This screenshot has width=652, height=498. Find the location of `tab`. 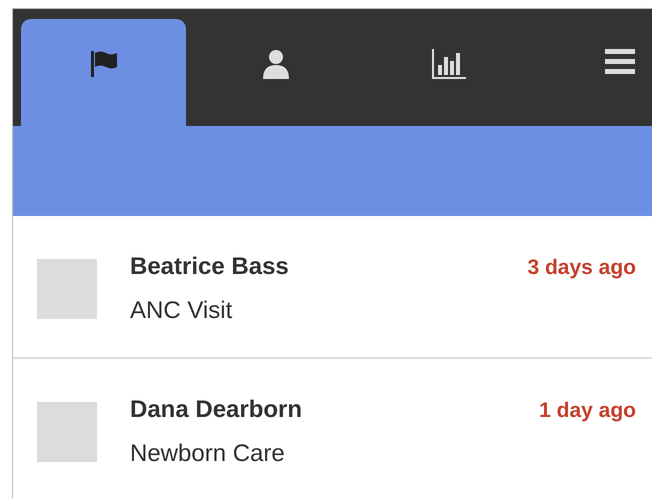

tab is located at coordinates (103, 72).